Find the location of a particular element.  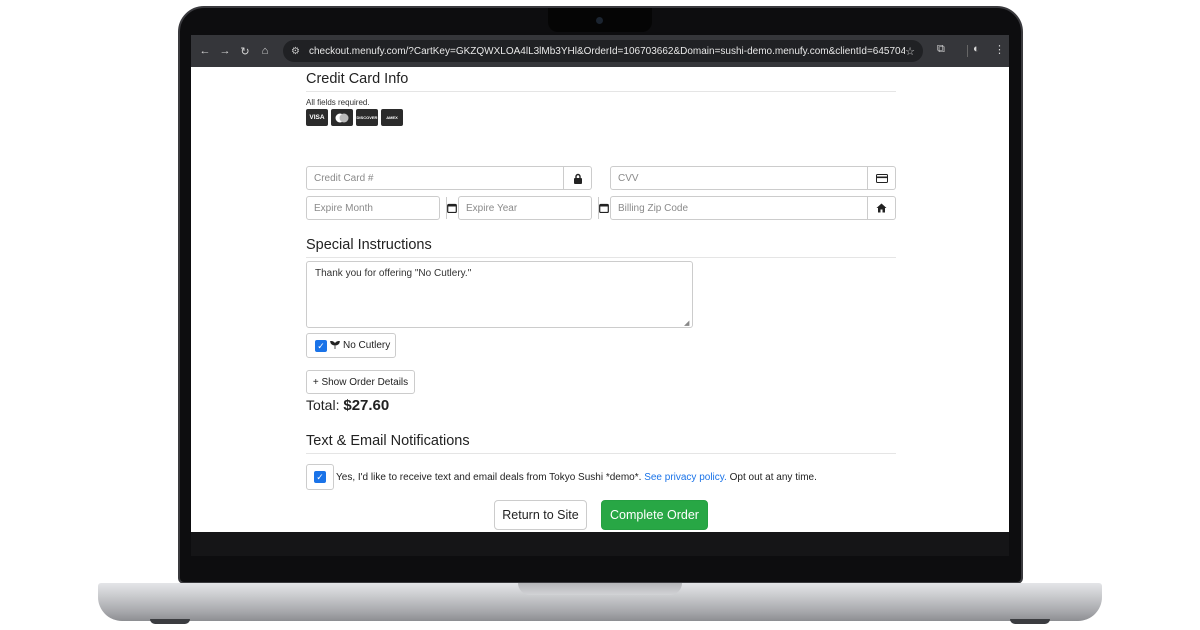

discover-logo-icon: DISCOVER is located at coordinates (367, 117).